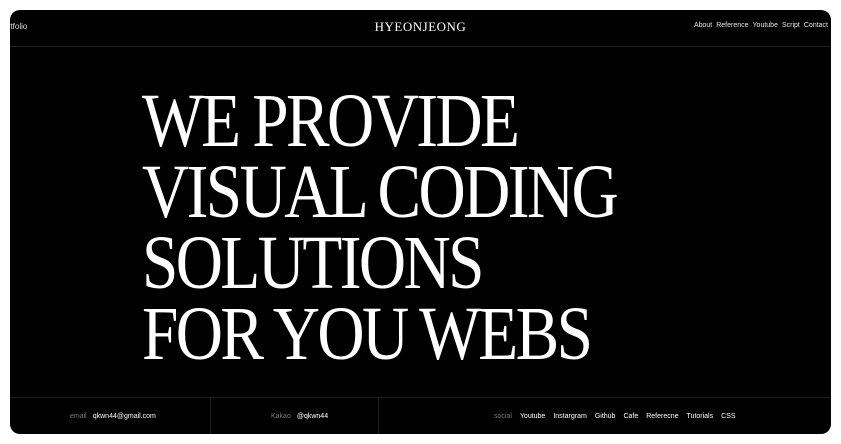 The height and width of the screenshot is (444, 841). Describe the element at coordinates (569, 416) in the screenshot. I see `social-instagram: Instargram` at that location.